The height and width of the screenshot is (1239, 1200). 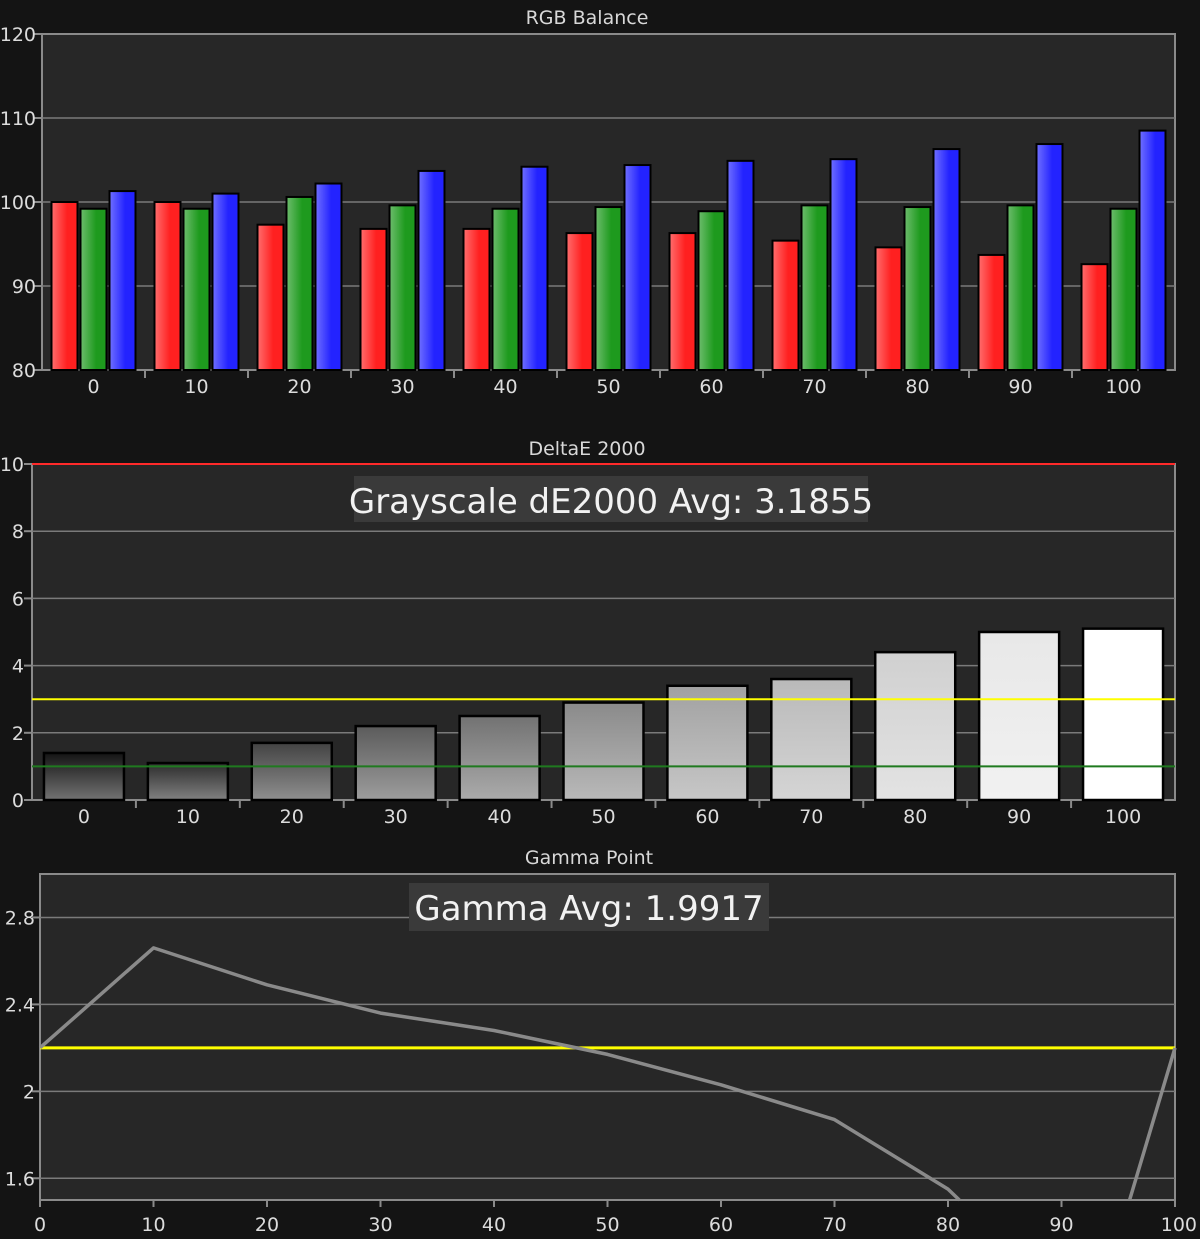 What do you see at coordinates (299, 387) in the screenshot?
I see `rgb-x-tick-label: 20` at bounding box center [299, 387].